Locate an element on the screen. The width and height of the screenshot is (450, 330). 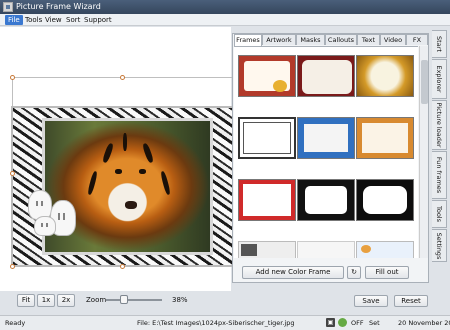
fit-button: Fit is located at coordinates (26, 300).